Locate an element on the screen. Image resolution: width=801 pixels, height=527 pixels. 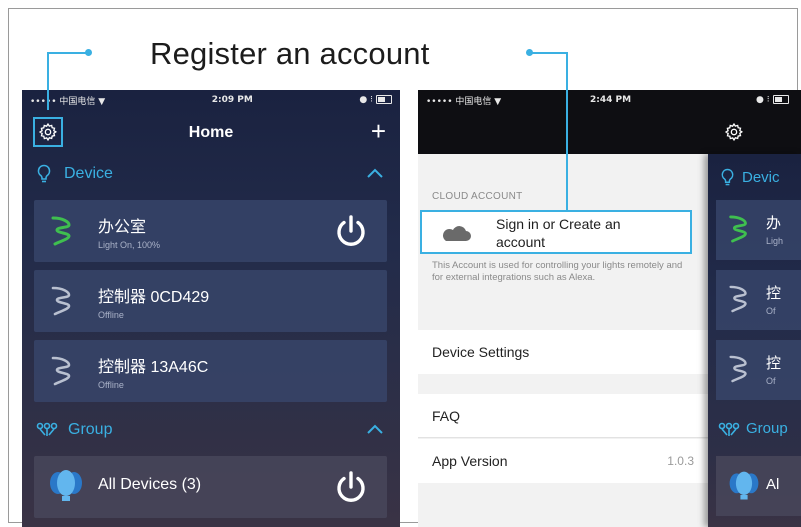
device-name: 控制器 0CD429 is located at coordinates (154, 297).